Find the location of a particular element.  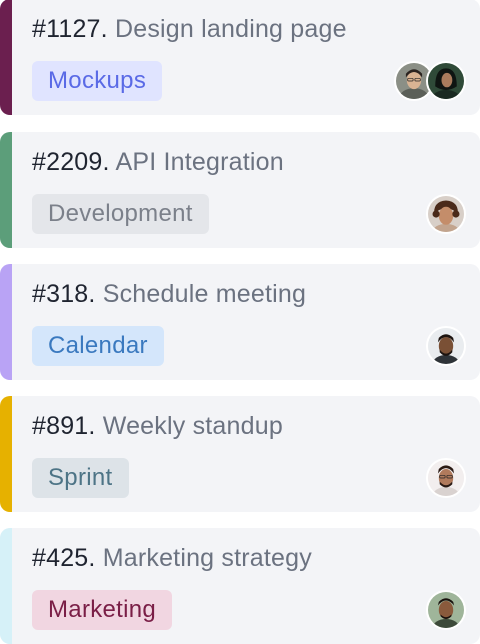

task-tag: Marketing is located at coordinates (102, 610).